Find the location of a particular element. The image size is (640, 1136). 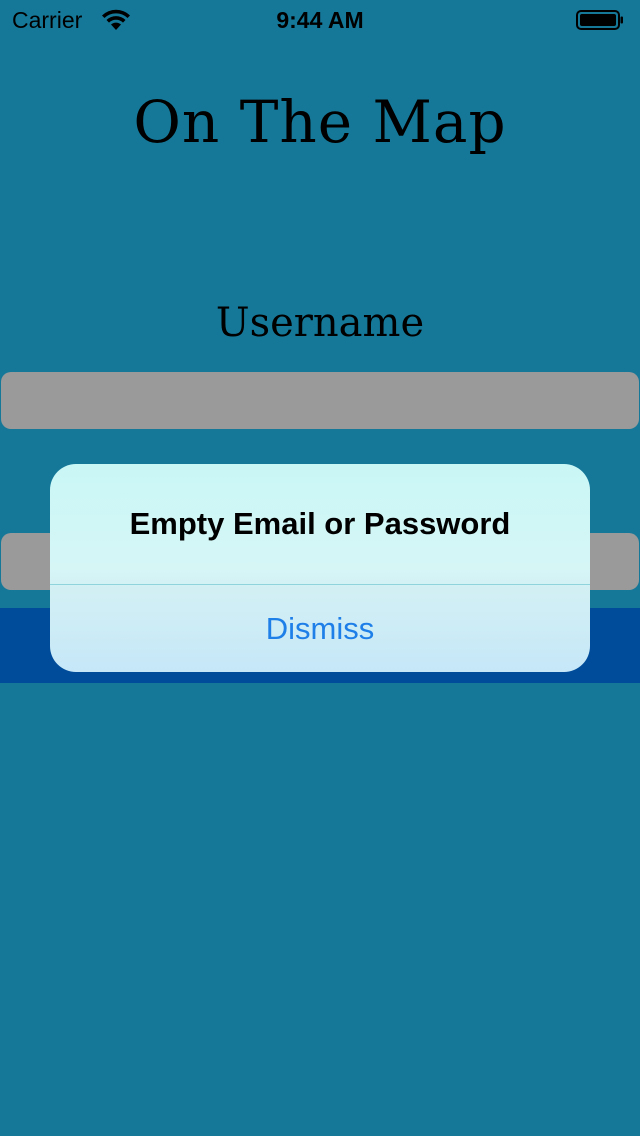

dismiss-button: Dismiss is located at coordinates (320, 628).